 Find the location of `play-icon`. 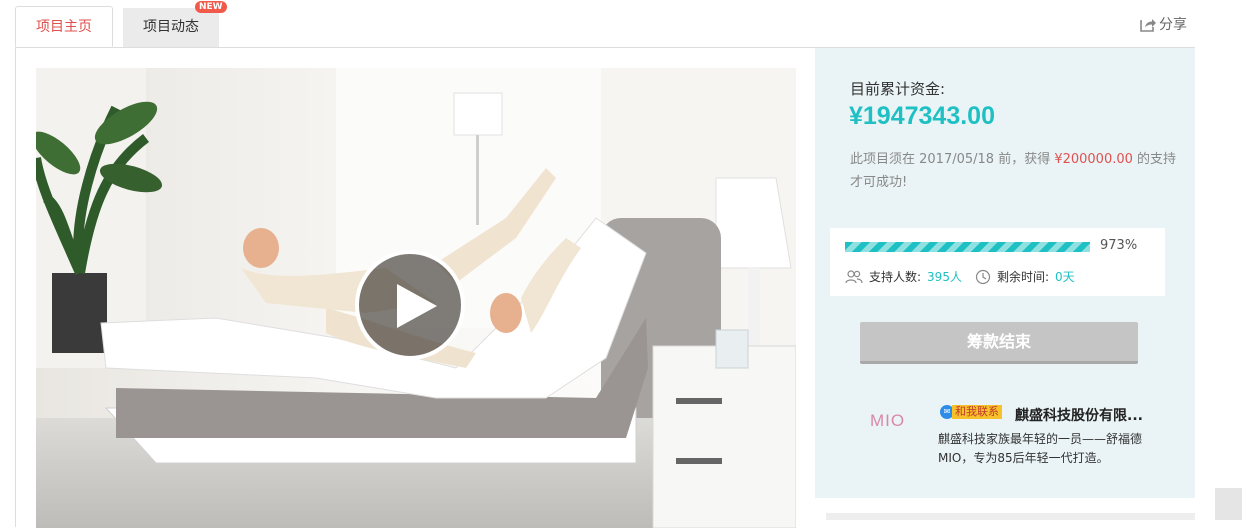

play-icon is located at coordinates (417, 306).